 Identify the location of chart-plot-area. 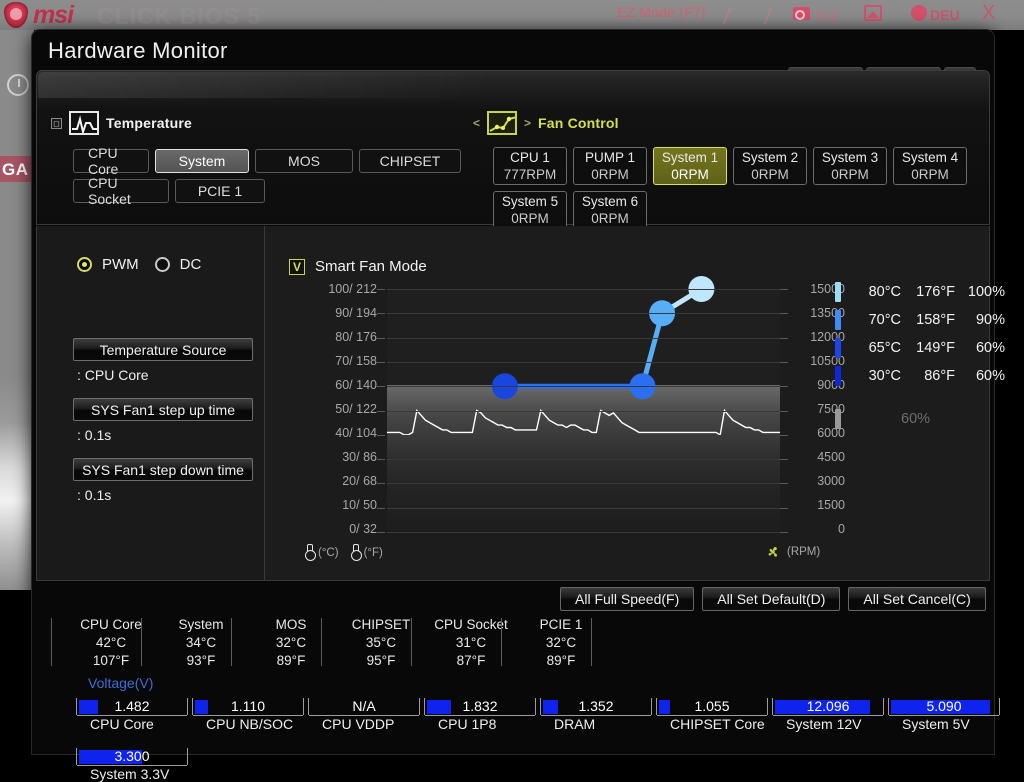
(583, 410).